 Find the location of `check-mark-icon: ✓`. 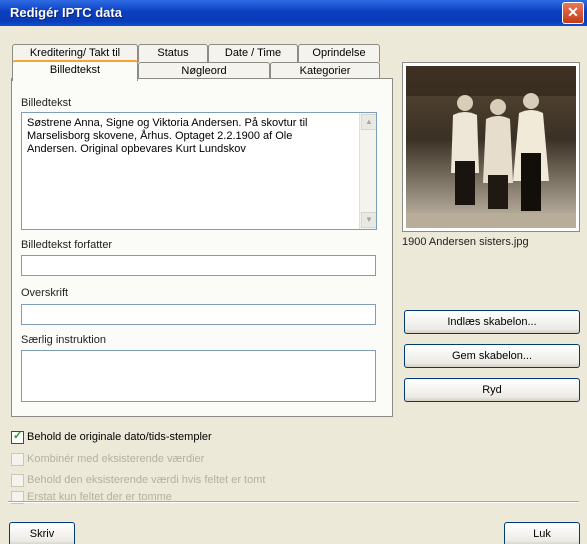

check-mark-icon: ✓ is located at coordinates (18, 436).